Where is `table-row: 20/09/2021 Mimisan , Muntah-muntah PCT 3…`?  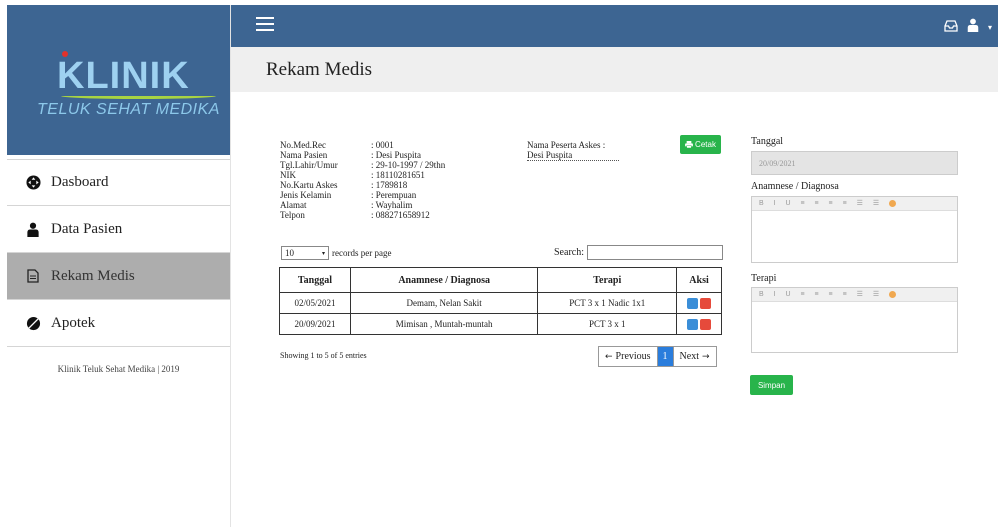
table-row: 20/09/2021 Mimisan , Muntah-muntah PCT 3… is located at coordinates (500, 324).